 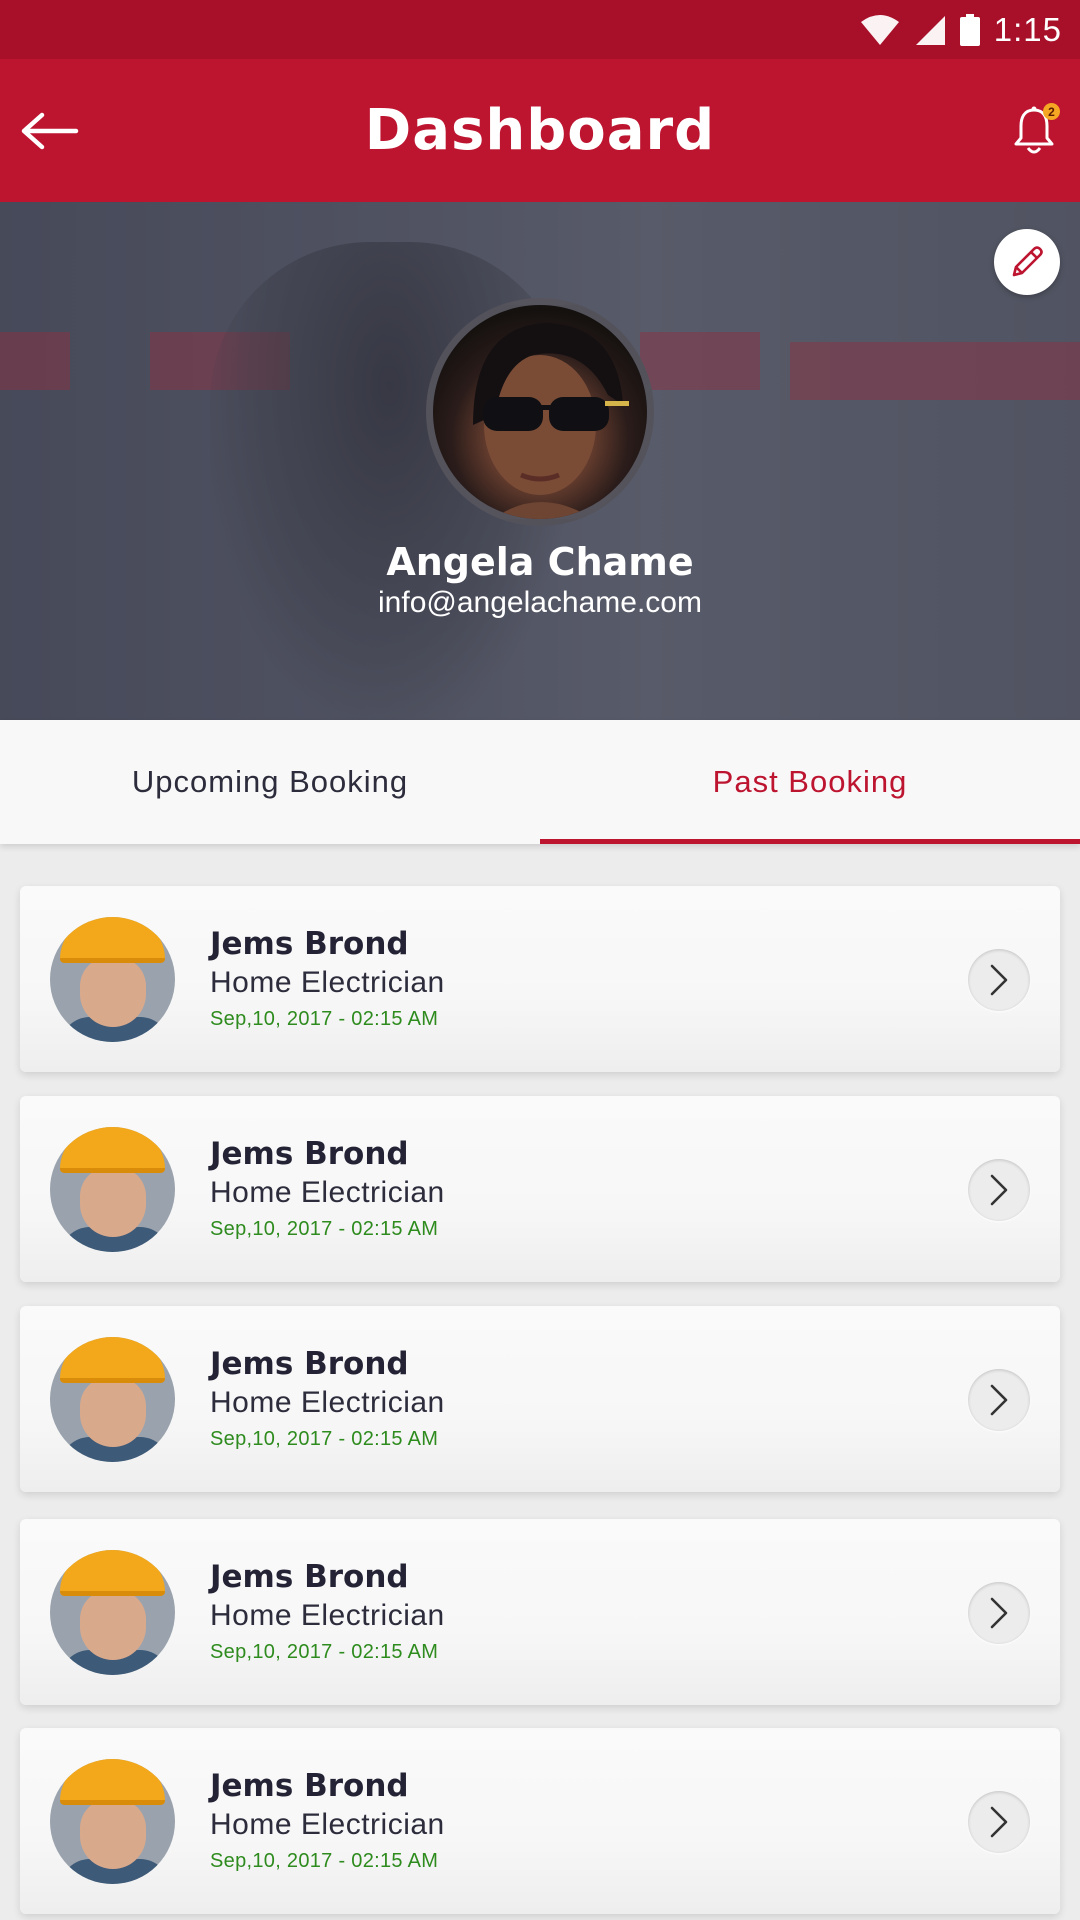 What do you see at coordinates (1027, 29) in the screenshot?
I see `status-time: 1:15` at bounding box center [1027, 29].